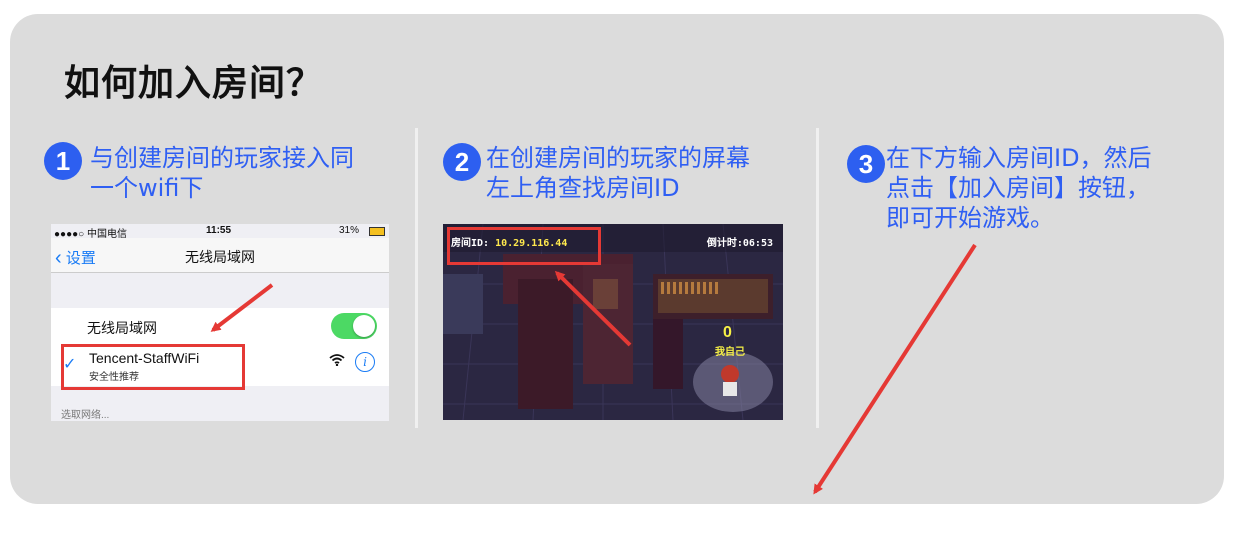  I want to click on nav-bar: ‹ 设置 无线局域网, so click(220, 255).